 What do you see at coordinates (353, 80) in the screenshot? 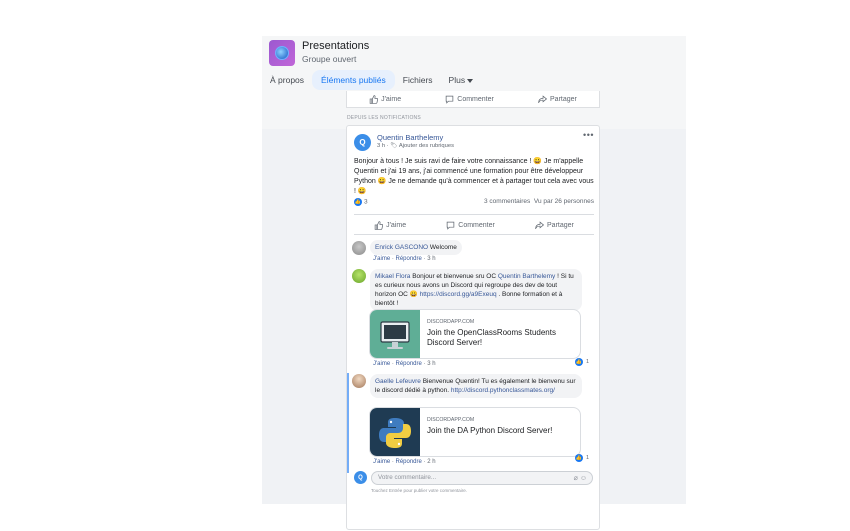
I see `tab-posts: Éléments publiés` at bounding box center [353, 80].